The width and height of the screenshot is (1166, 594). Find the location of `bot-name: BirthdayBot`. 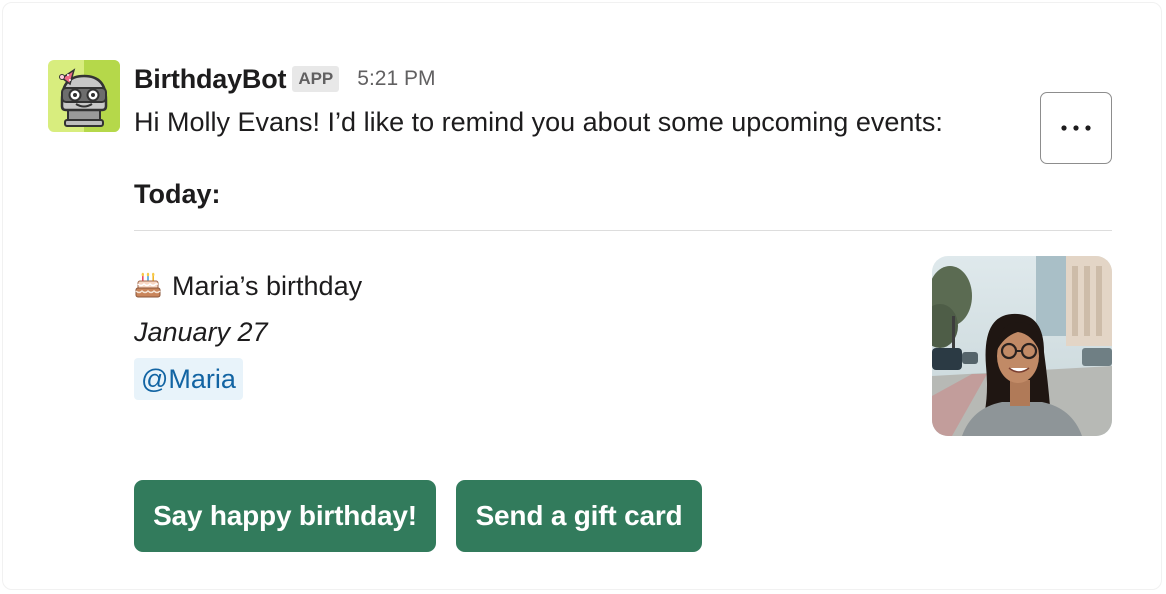

bot-name: BirthdayBot is located at coordinates (210, 79).